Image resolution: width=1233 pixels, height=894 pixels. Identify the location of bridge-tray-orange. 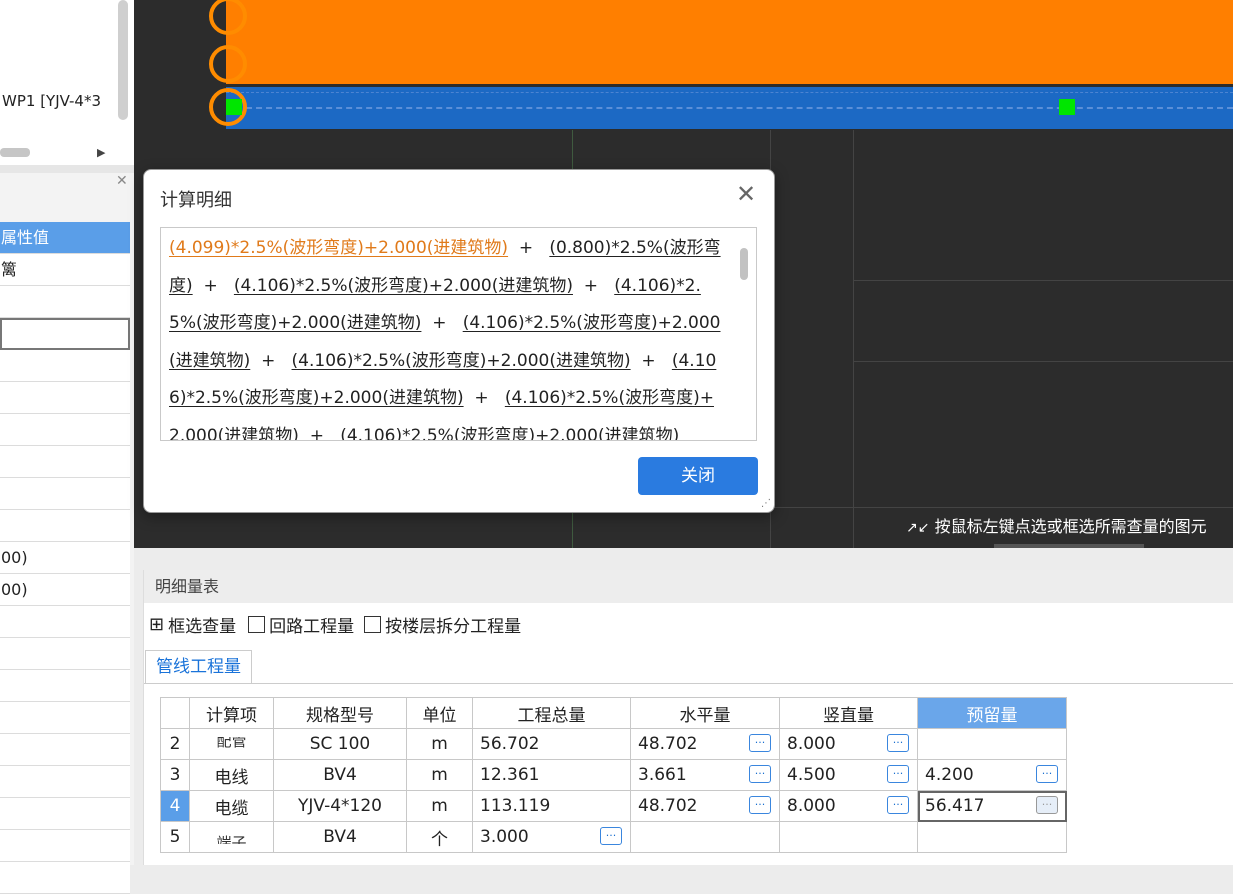
(729, 42).